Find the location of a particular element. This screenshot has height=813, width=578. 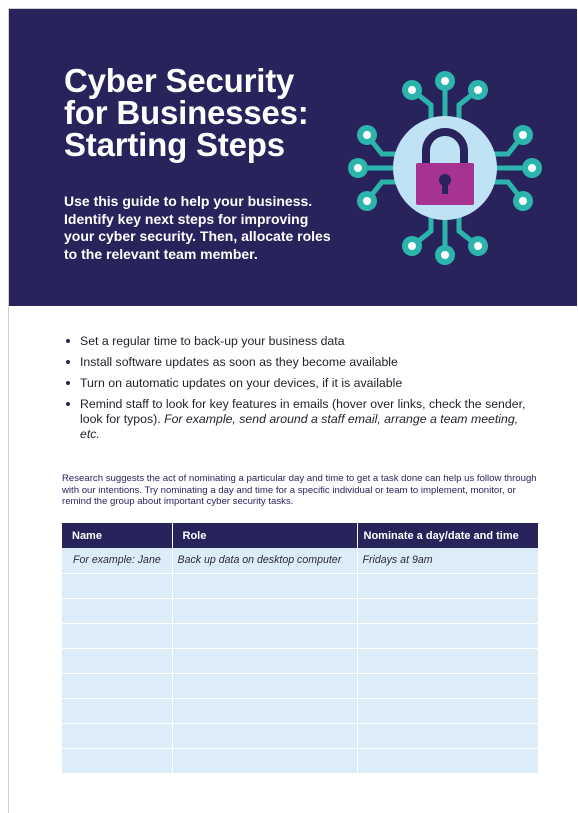

table-header-row: Name Role Nominate a day/date and time is located at coordinates (300, 535).